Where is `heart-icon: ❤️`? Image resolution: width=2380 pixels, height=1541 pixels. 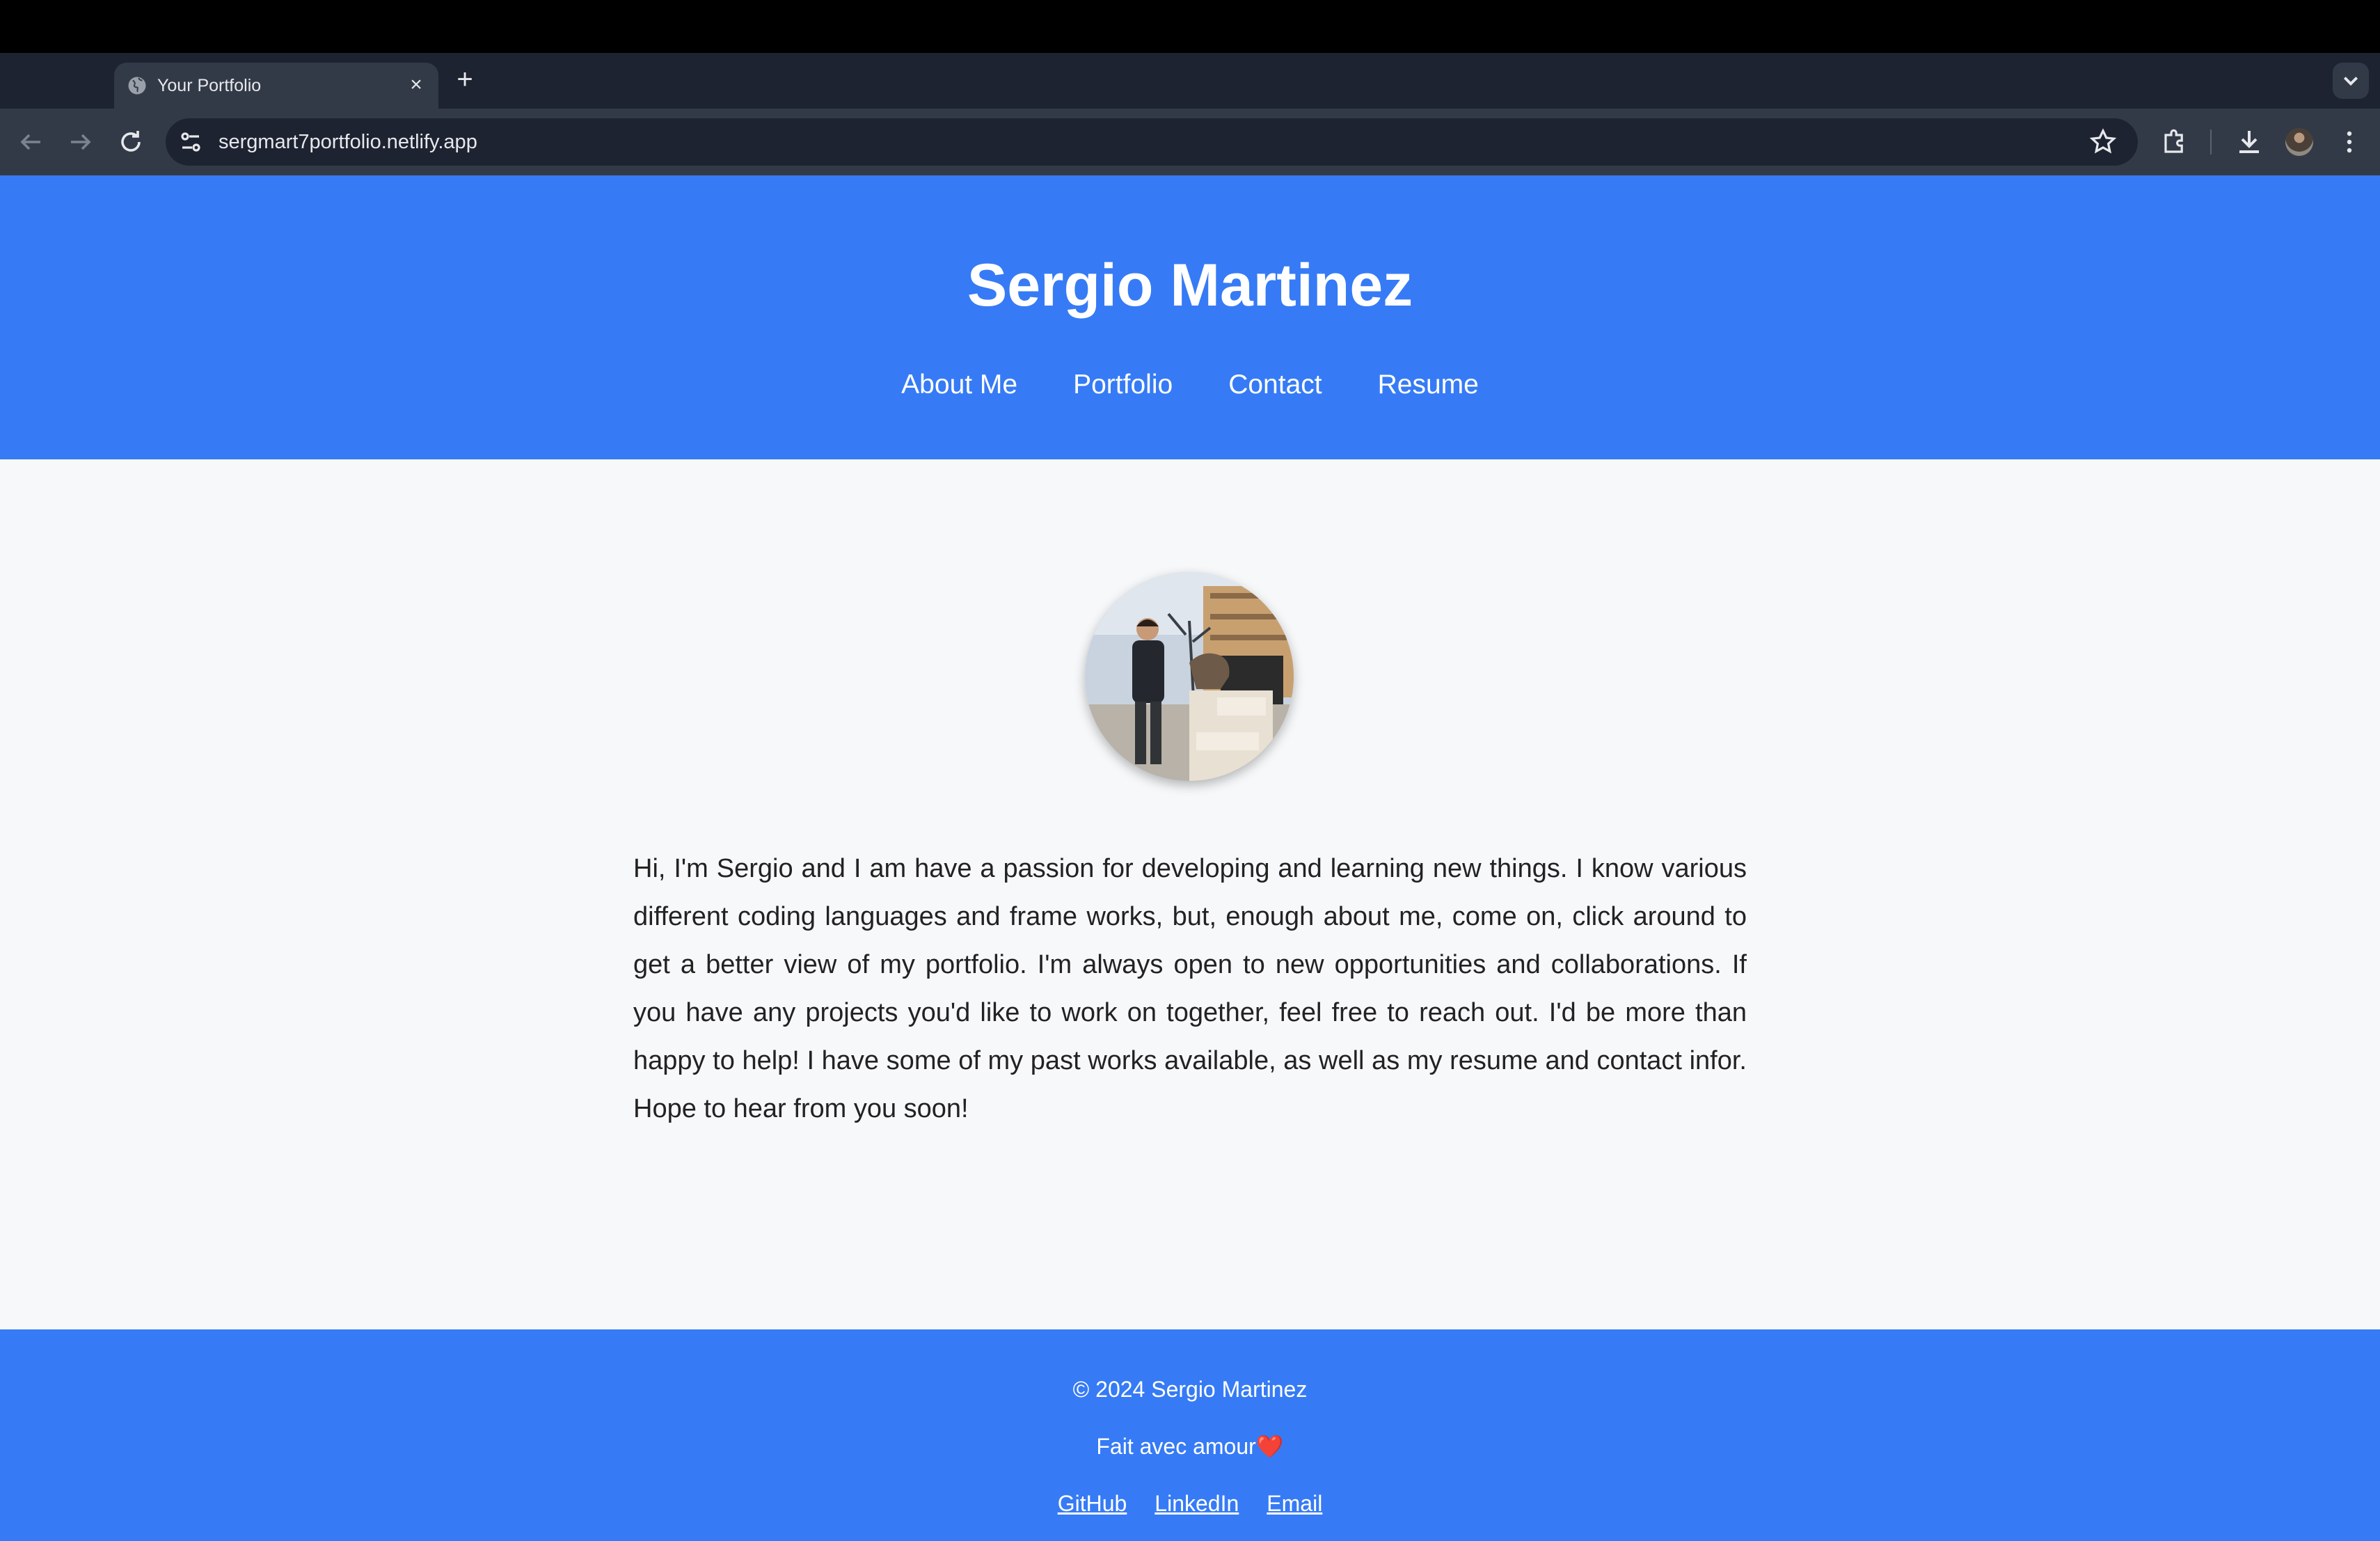
heart-icon: ❤️ is located at coordinates (1269, 1446).